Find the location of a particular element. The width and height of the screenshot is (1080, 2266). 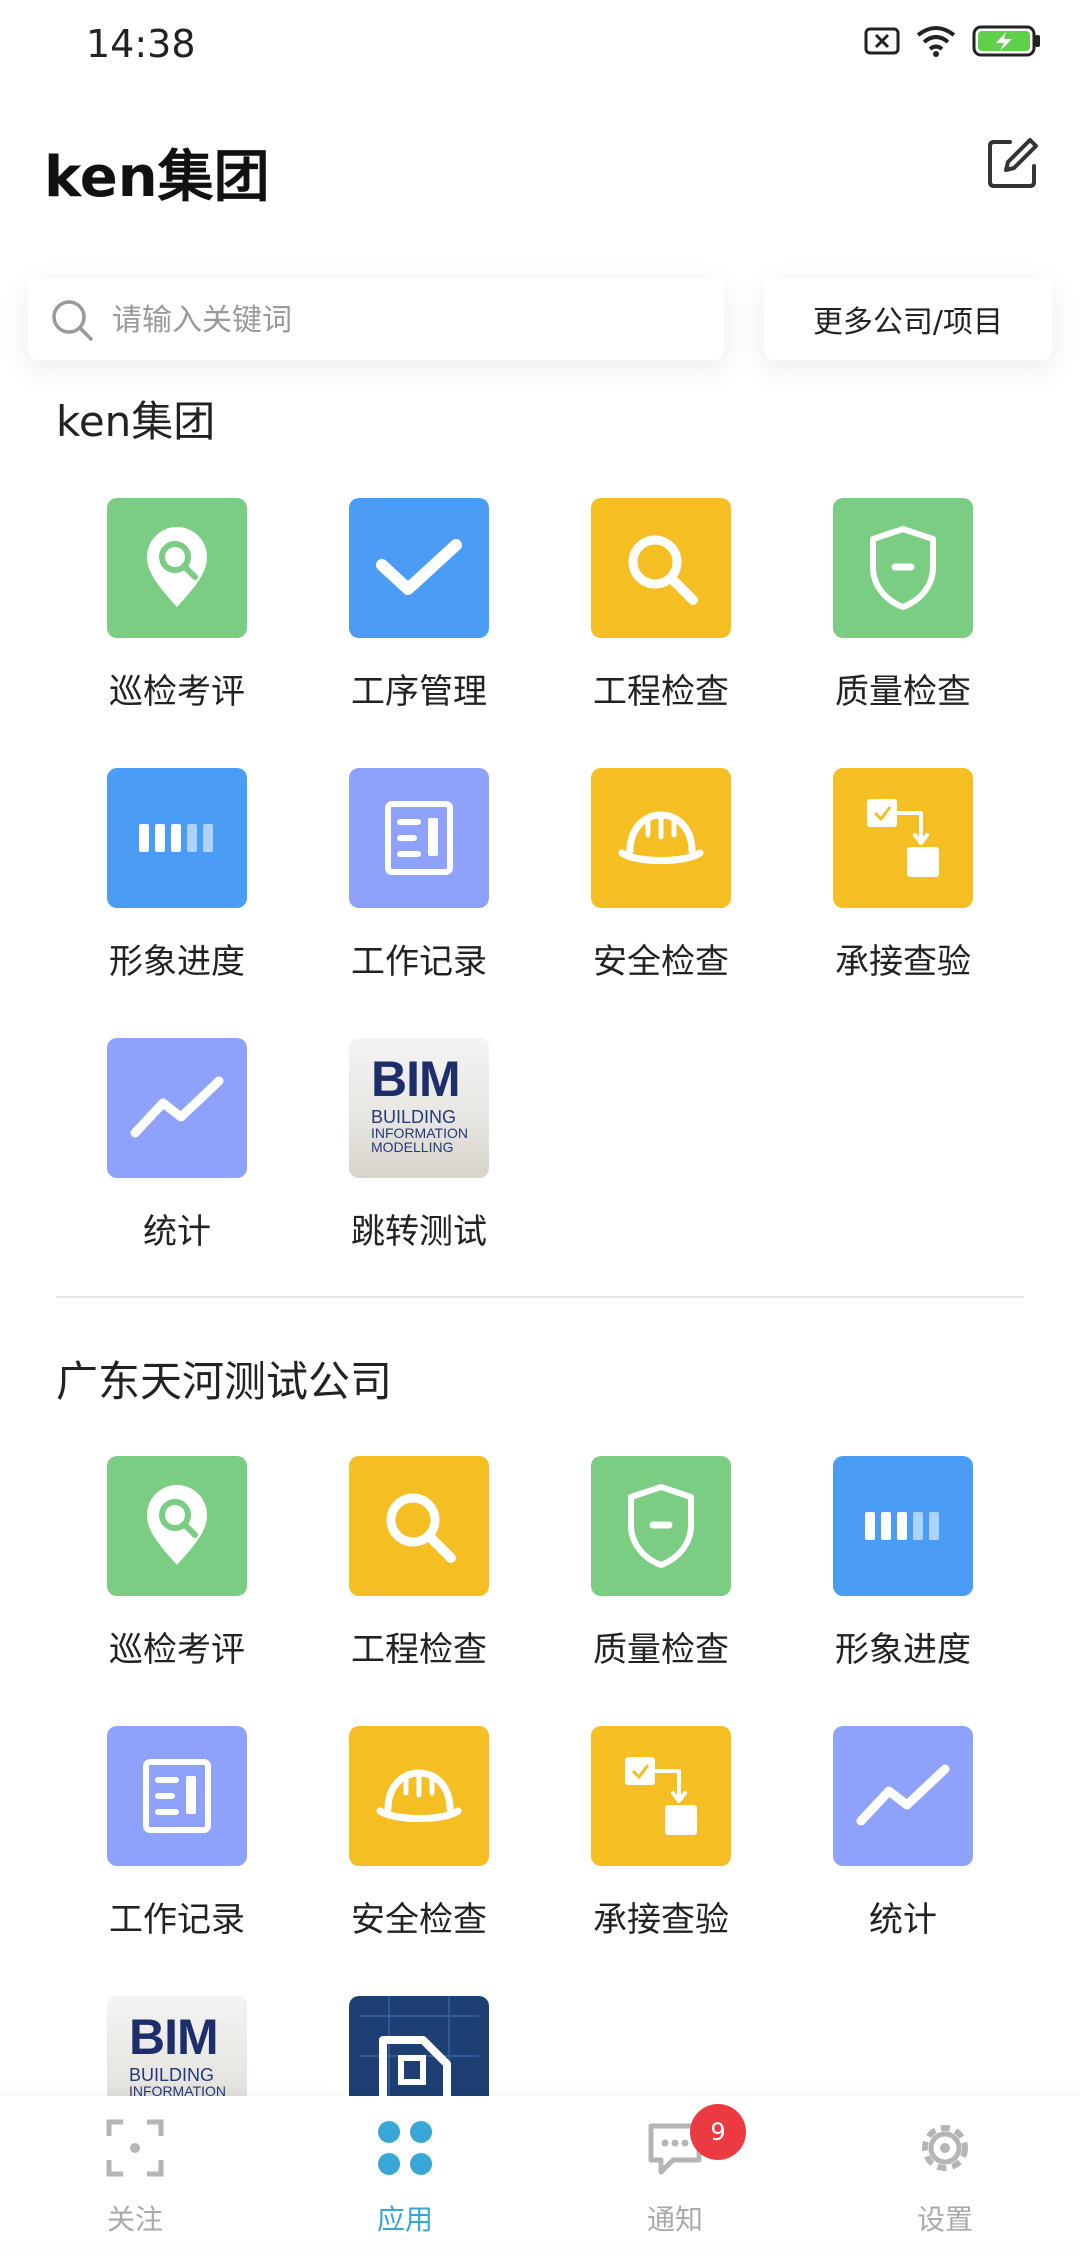

tab-notifications: 9 通知 is located at coordinates (675, 2170).